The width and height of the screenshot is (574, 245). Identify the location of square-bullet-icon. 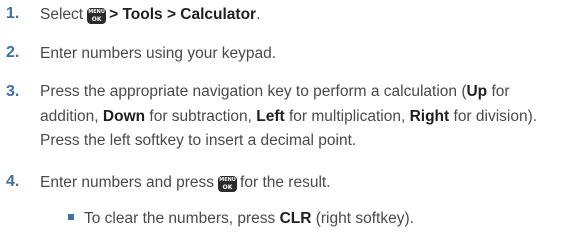
(71, 217).